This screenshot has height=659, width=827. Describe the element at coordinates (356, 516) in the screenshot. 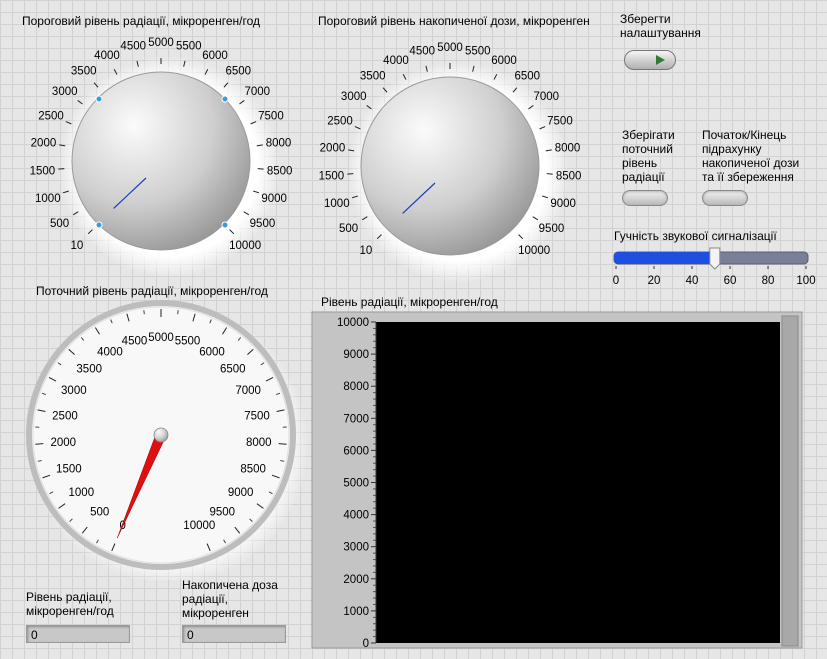

I see `chart-y-tick-label: 4000` at that location.